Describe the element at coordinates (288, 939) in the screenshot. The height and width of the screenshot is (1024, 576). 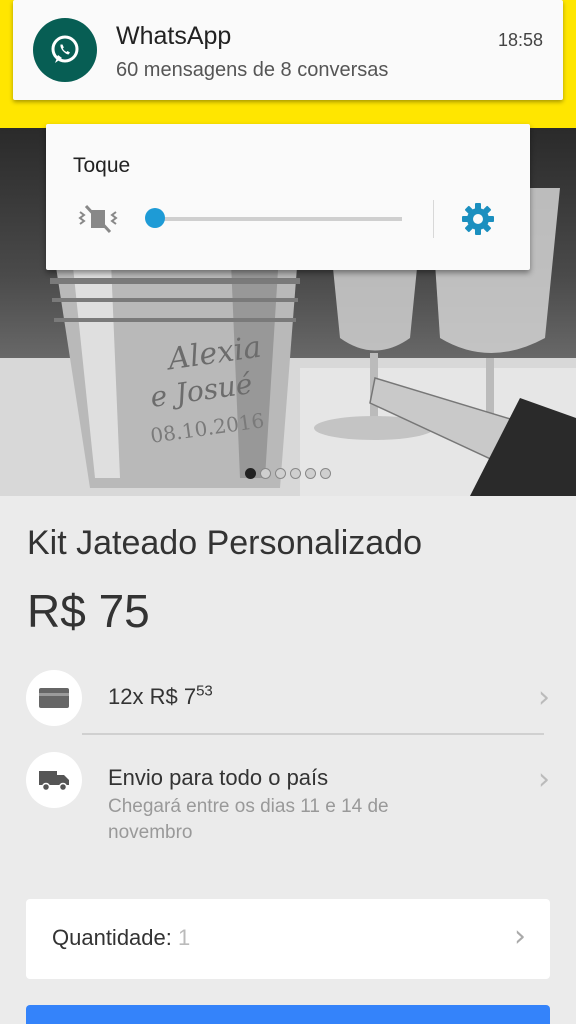
I see `quantity-selector: Quantidade: 1 ›` at that location.